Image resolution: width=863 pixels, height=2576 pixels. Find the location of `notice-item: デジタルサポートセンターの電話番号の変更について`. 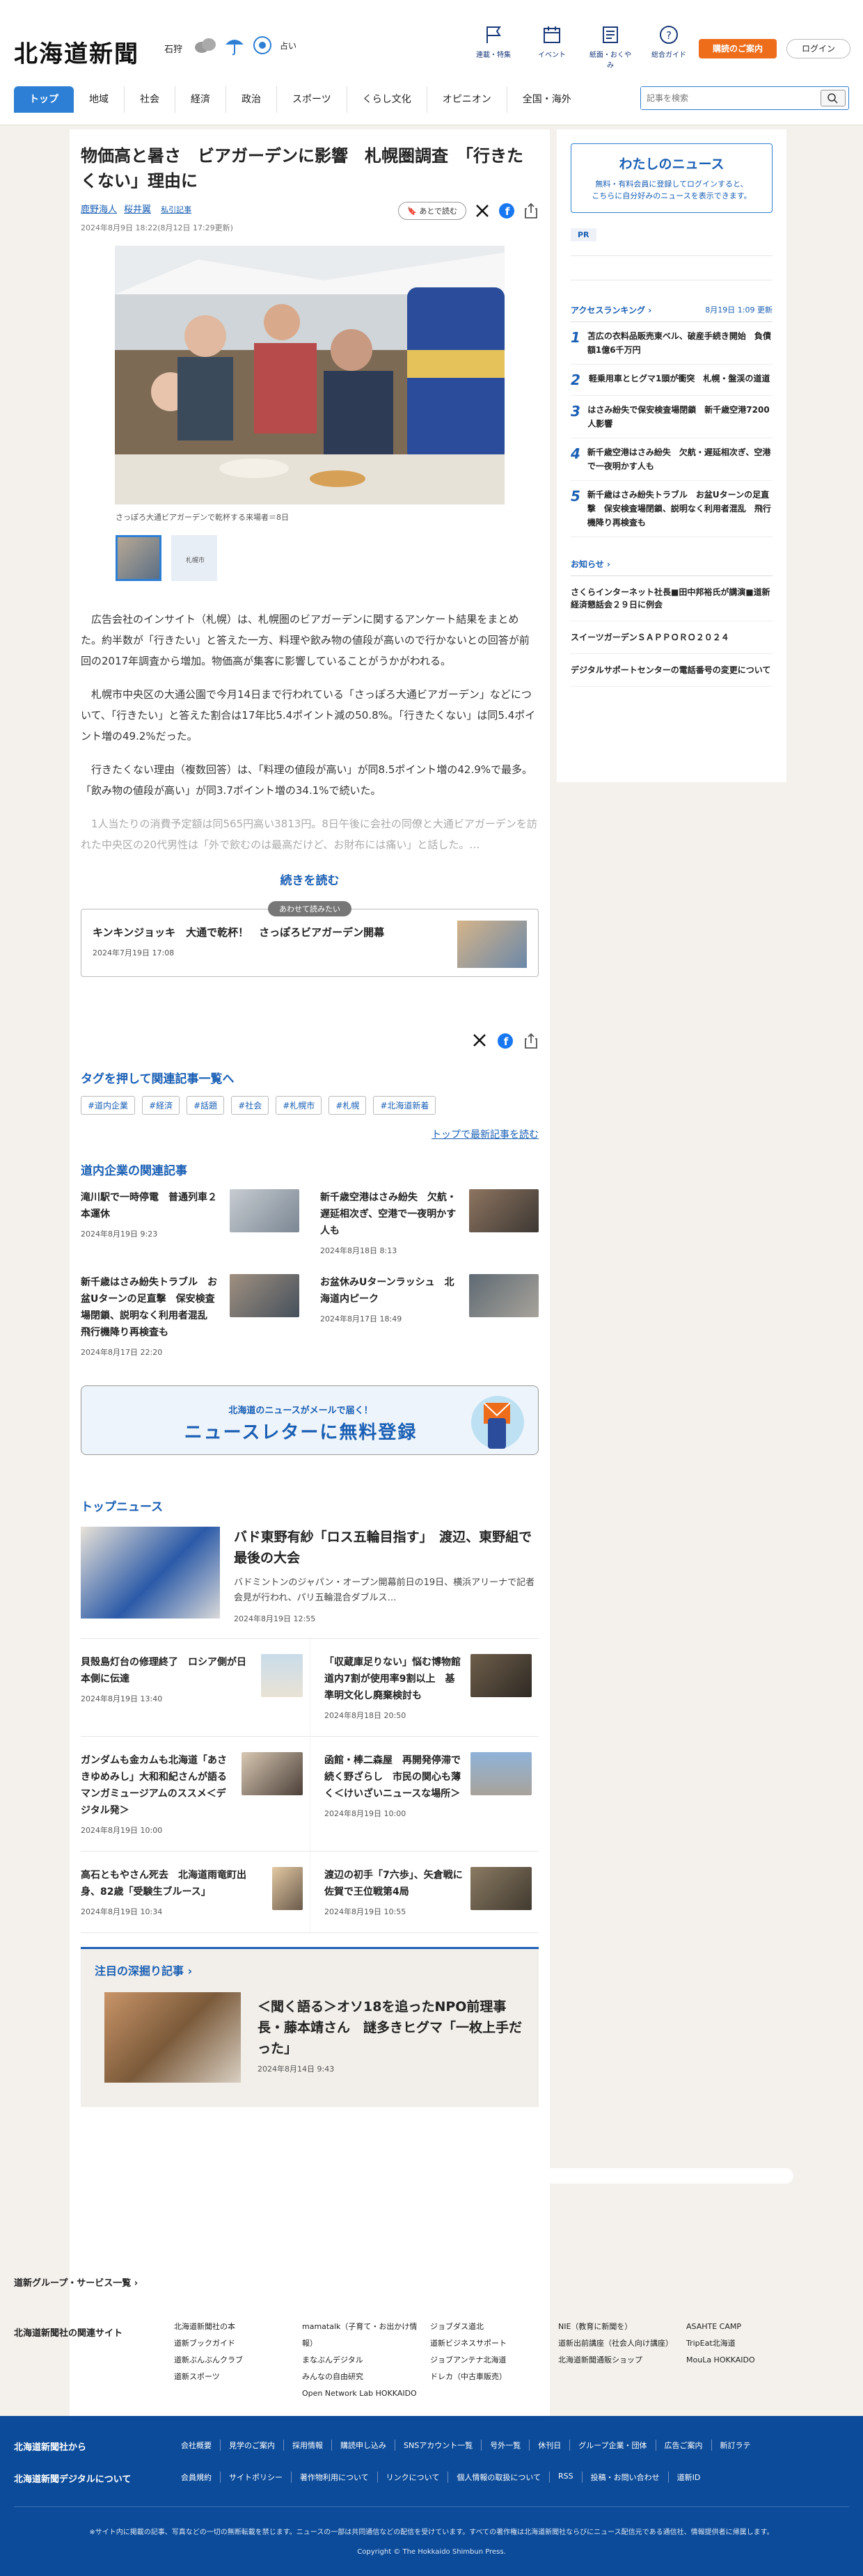

notice-item: デジタルサポートセンターの電話番号の変更について is located at coordinates (672, 670).